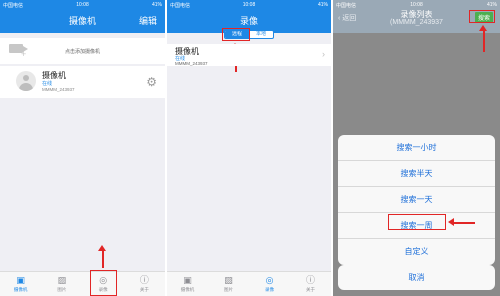 The height and width of the screenshot is (296, 500). I want to click on segment-remote: 远程, so click(237, 34).